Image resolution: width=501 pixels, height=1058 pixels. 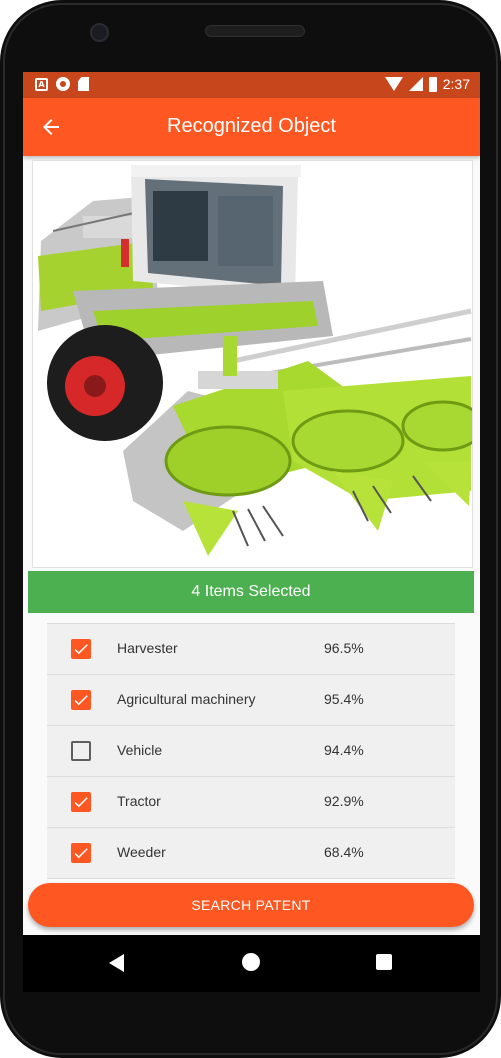 I want to click on front-camera, so click(x=99, y=32).